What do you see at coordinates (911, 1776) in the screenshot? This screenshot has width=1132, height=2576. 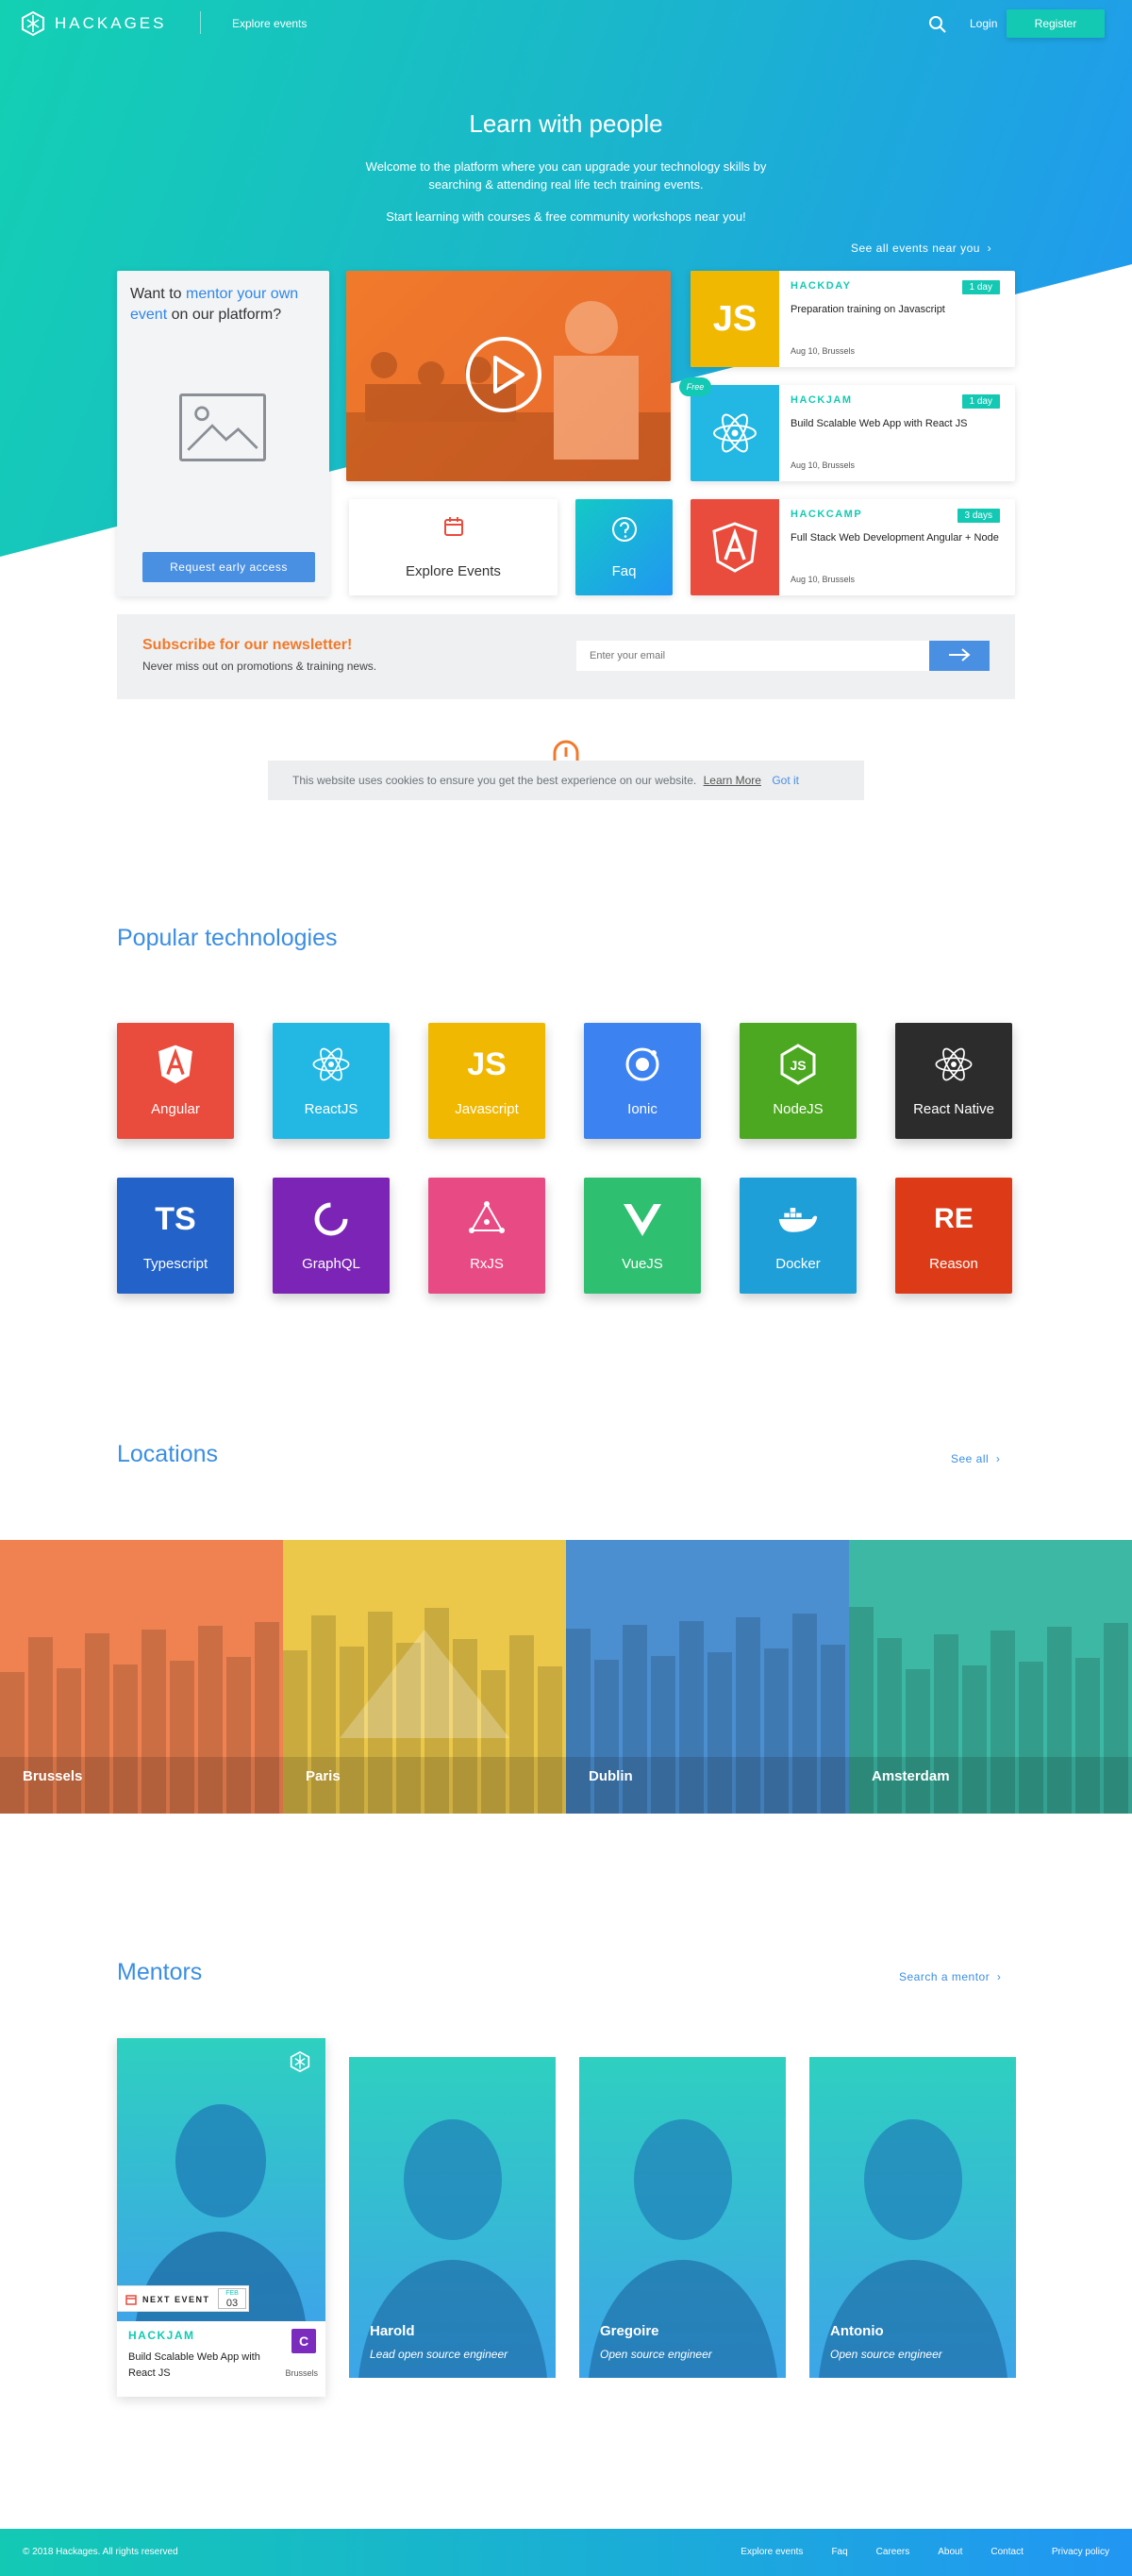 I see `location-name: Amsterdam` at bounding box center [911, 1776].